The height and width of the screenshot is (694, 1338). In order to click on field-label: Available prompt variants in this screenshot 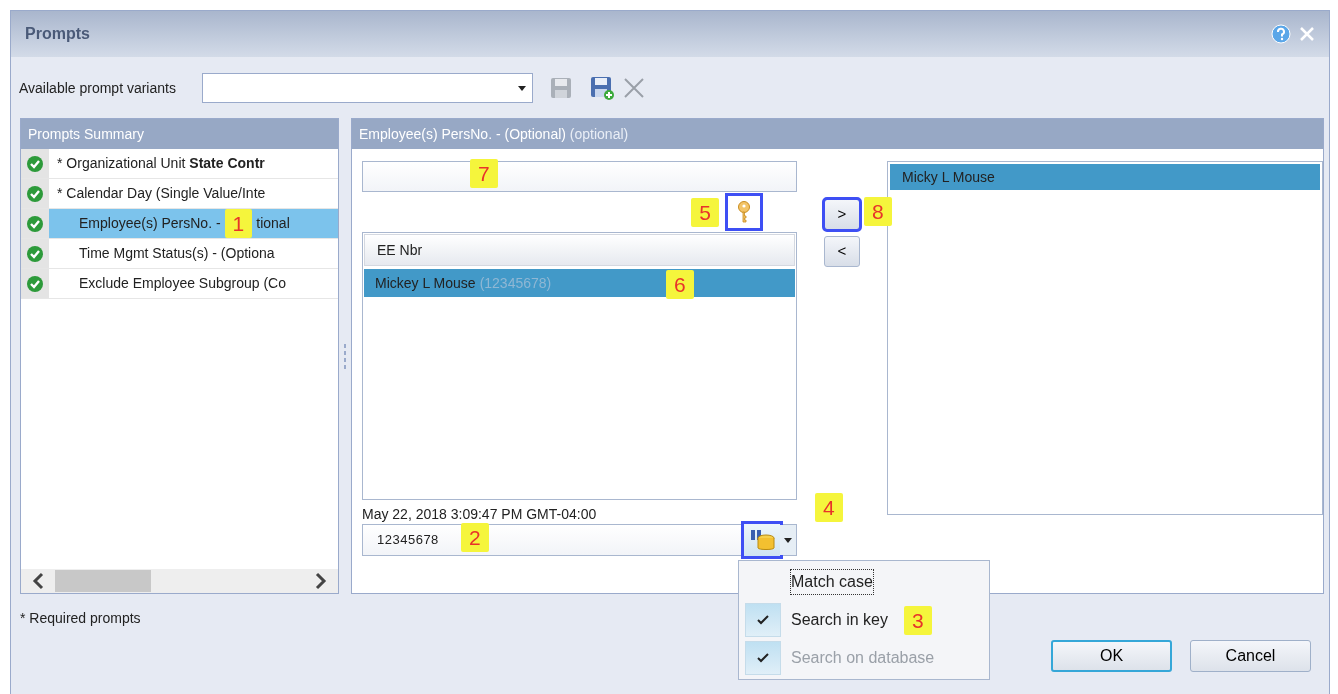, I will do `click(97, 88)`.